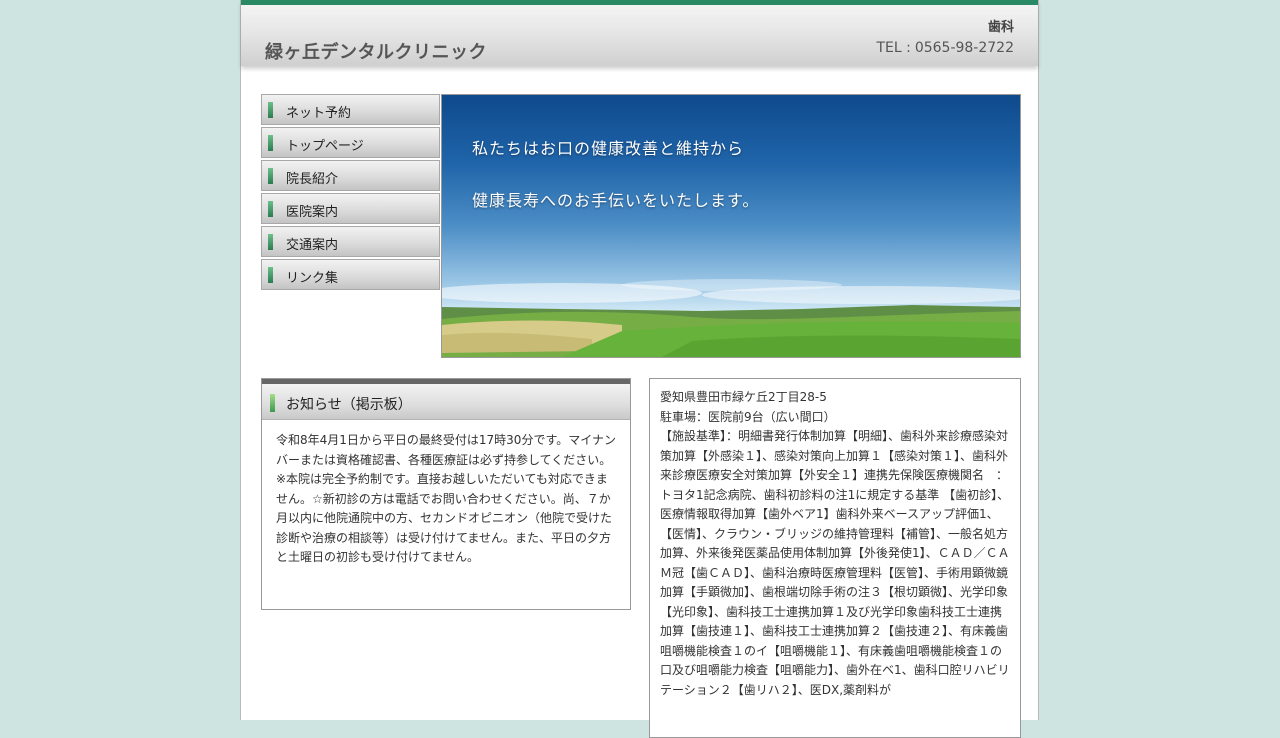  I want to click on side-nav: ネット予約 トップページ 院長紹介 医院案内 交通案内 リンク集, so click(350, 193).